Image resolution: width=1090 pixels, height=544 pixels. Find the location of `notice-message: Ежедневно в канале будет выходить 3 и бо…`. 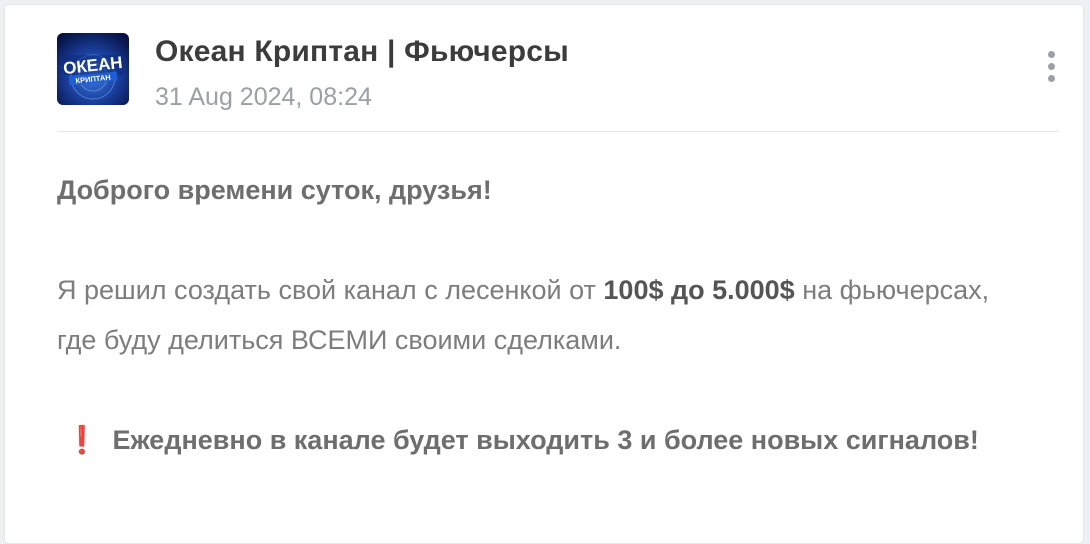

notice-message: Ежедневно в канале будет выходить 3 и бо… is located at coordinates (545, 440).